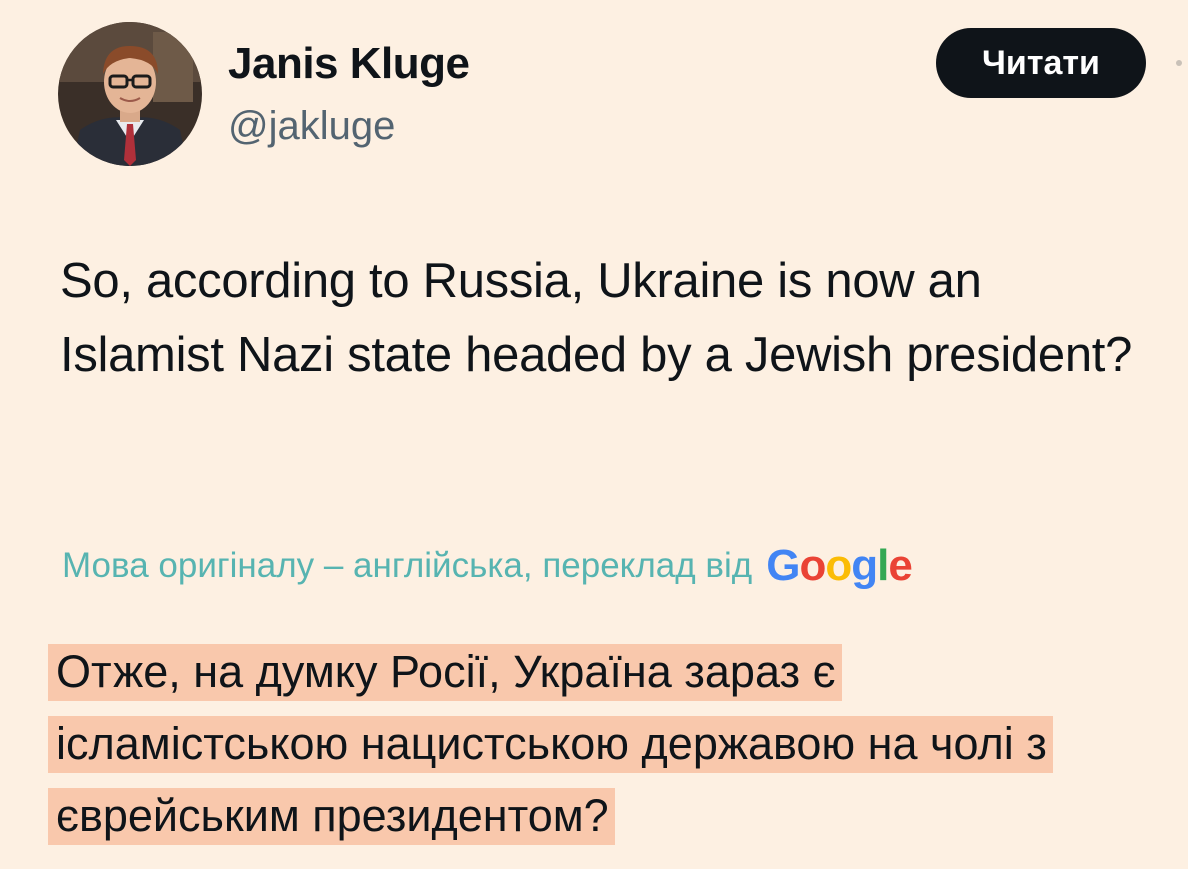  I want to click on google-logo-letter: g, so click(864, 565).